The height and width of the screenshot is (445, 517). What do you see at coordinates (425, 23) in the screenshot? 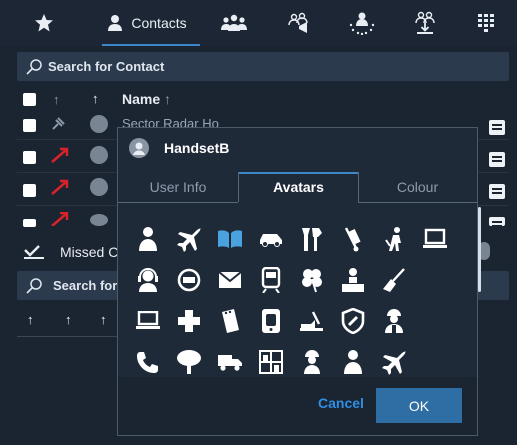
I see `tab-download-group` at bounding box center [425, 23].